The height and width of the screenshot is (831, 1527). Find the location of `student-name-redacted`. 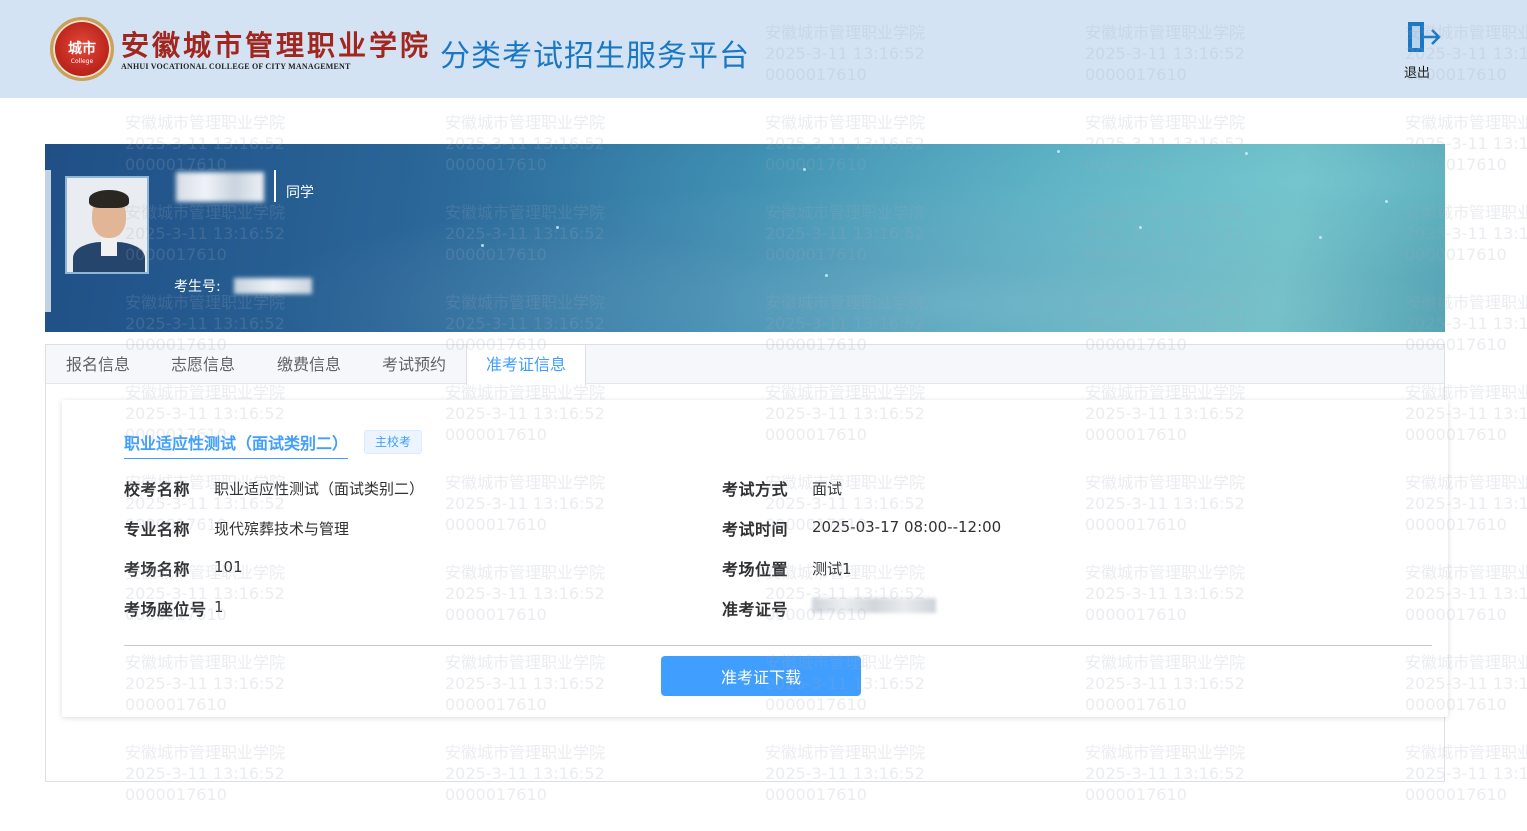

student-name-redacted is located at coordinates (220, 187).